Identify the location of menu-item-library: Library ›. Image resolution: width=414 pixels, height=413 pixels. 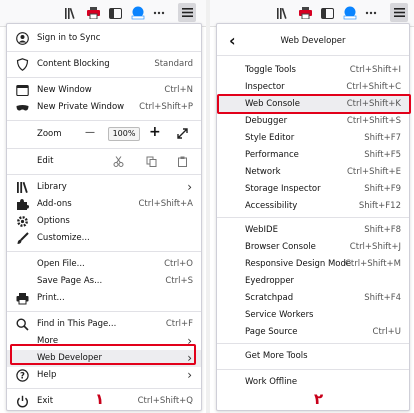
(104, 187).